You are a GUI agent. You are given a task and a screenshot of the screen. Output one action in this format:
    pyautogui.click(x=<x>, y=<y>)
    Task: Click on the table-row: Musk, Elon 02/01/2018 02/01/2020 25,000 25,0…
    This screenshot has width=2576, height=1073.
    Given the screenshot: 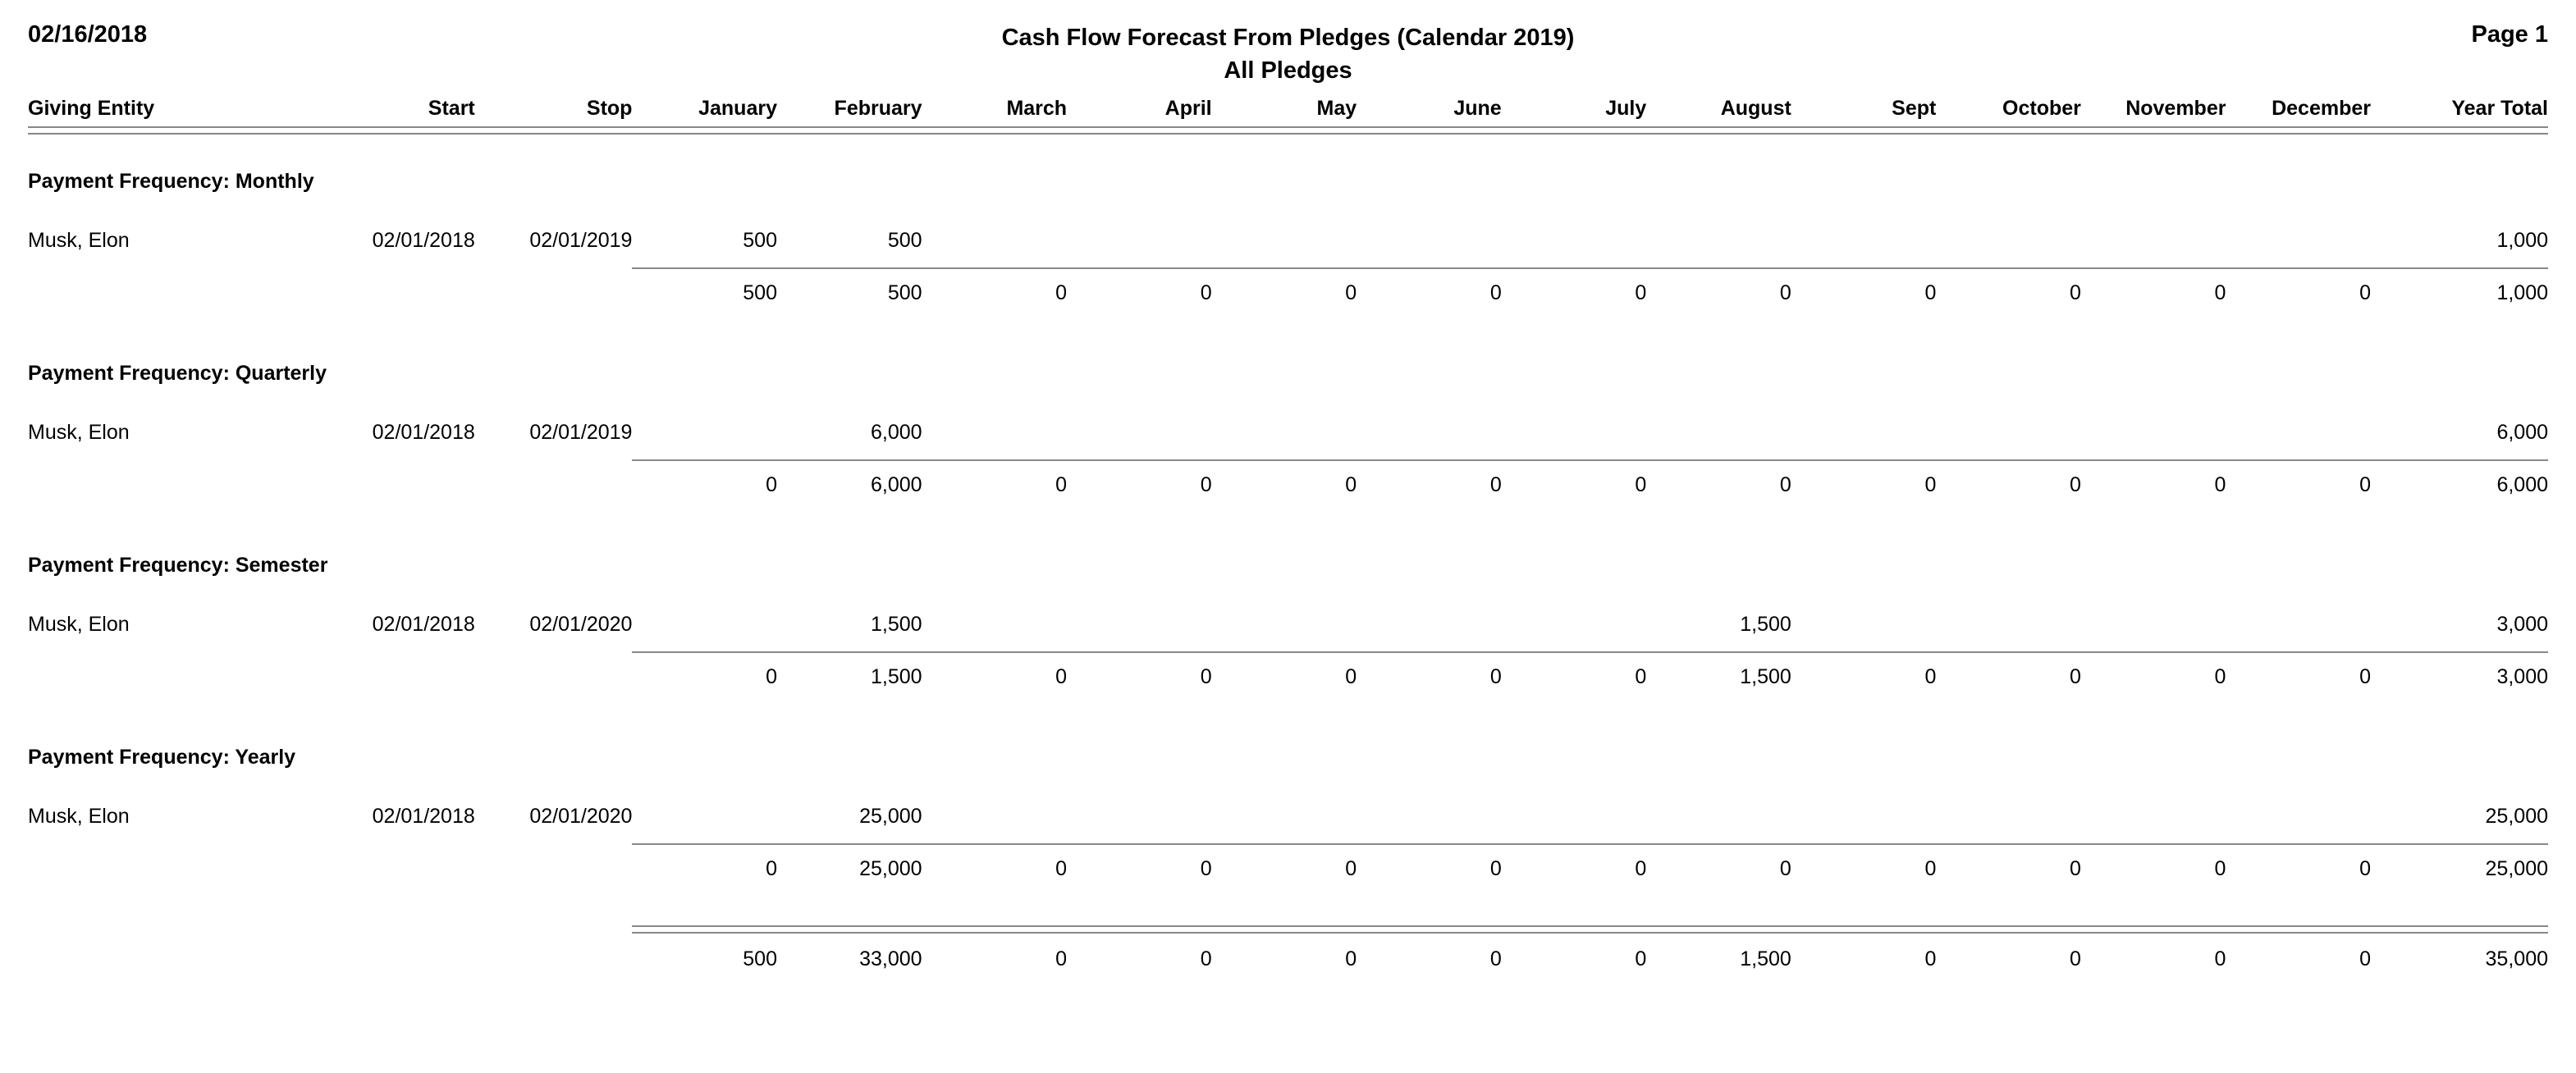 What is the action you would take?
    pyautogui.click(x=1288, y=808)
    